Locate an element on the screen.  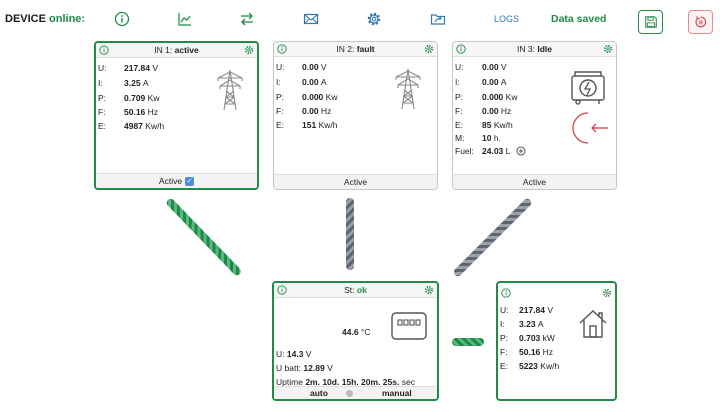
row-value: 24.03 L is located at coordinates (496, 151).